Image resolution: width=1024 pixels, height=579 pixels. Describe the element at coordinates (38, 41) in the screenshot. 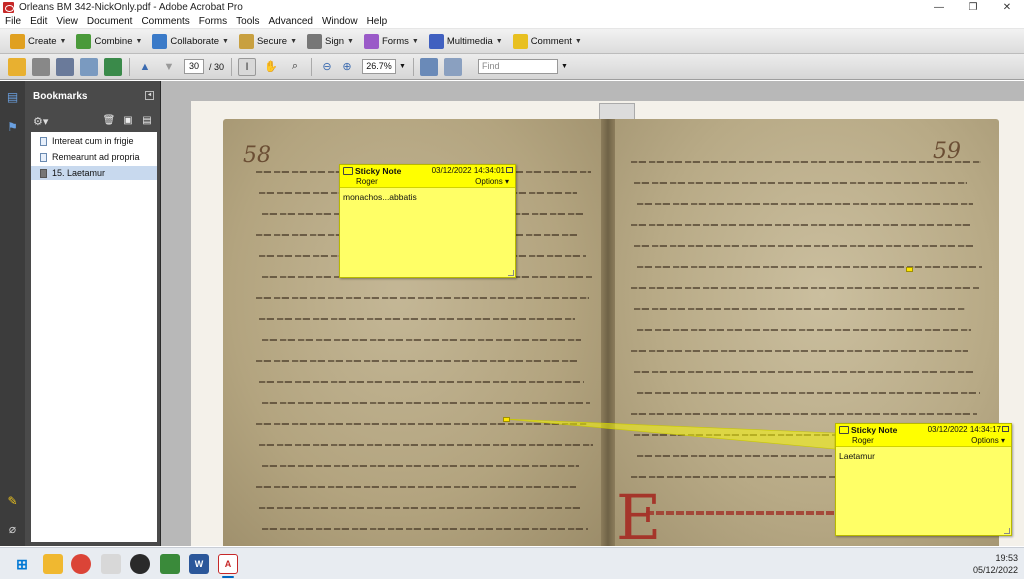

I see `create-button: Create ▼` at that location.